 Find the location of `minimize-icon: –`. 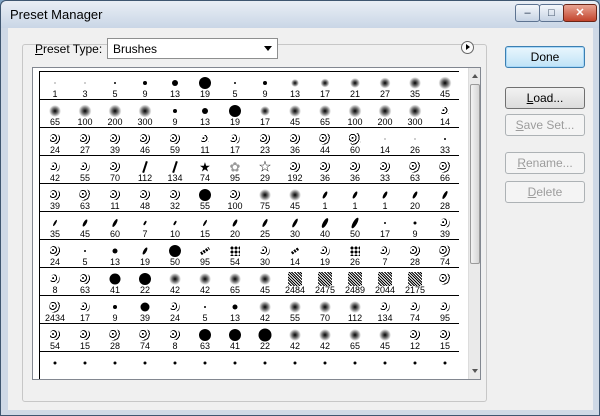

minimize-icon: – is located at coordinates (527, 13).